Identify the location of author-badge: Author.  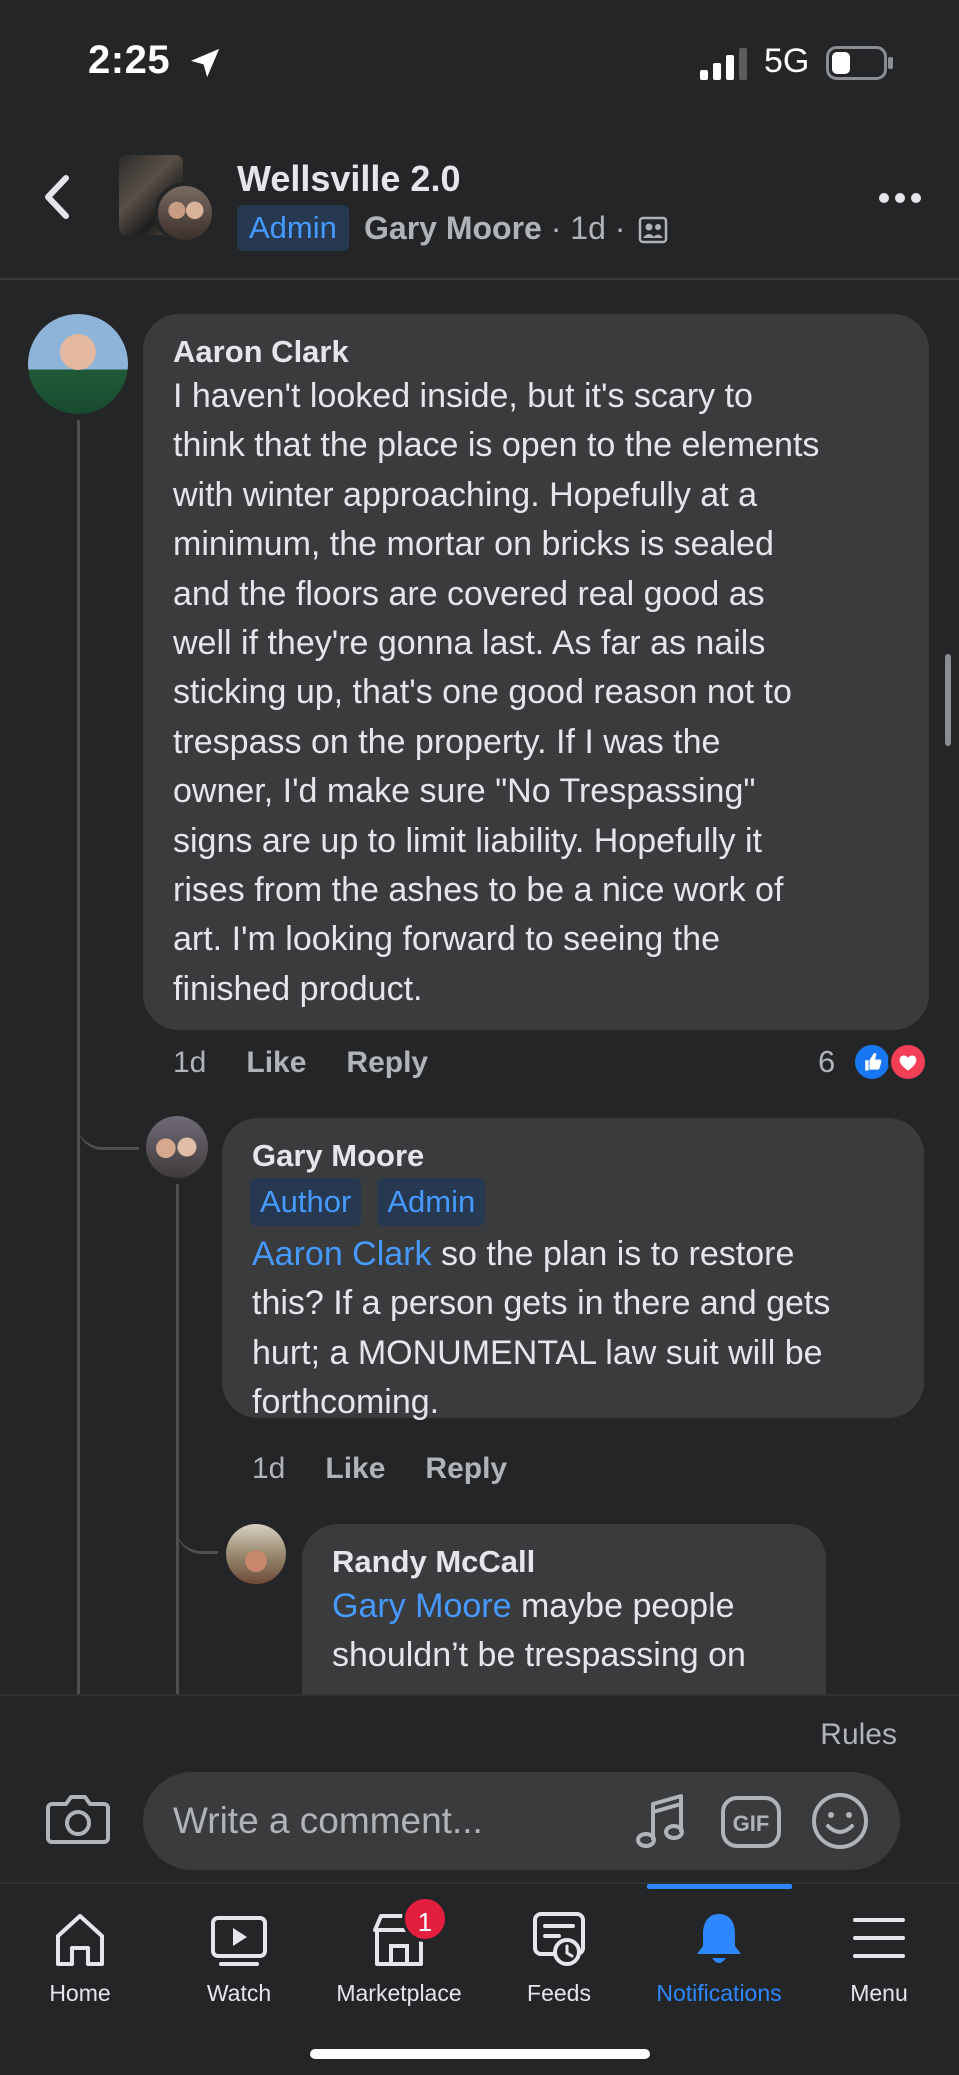
(306, 1202).